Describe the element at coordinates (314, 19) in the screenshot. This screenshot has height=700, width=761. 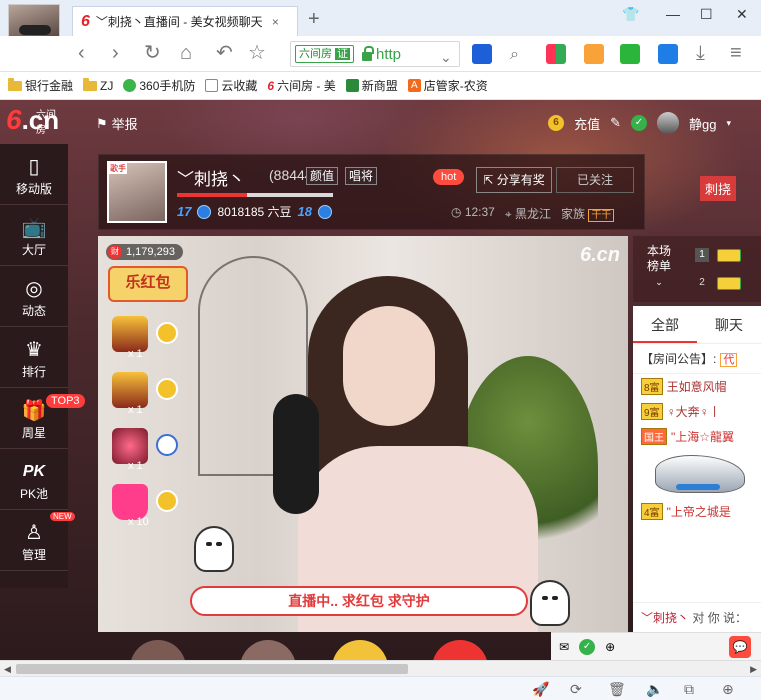
I see `new-tab-button: +` at that location.